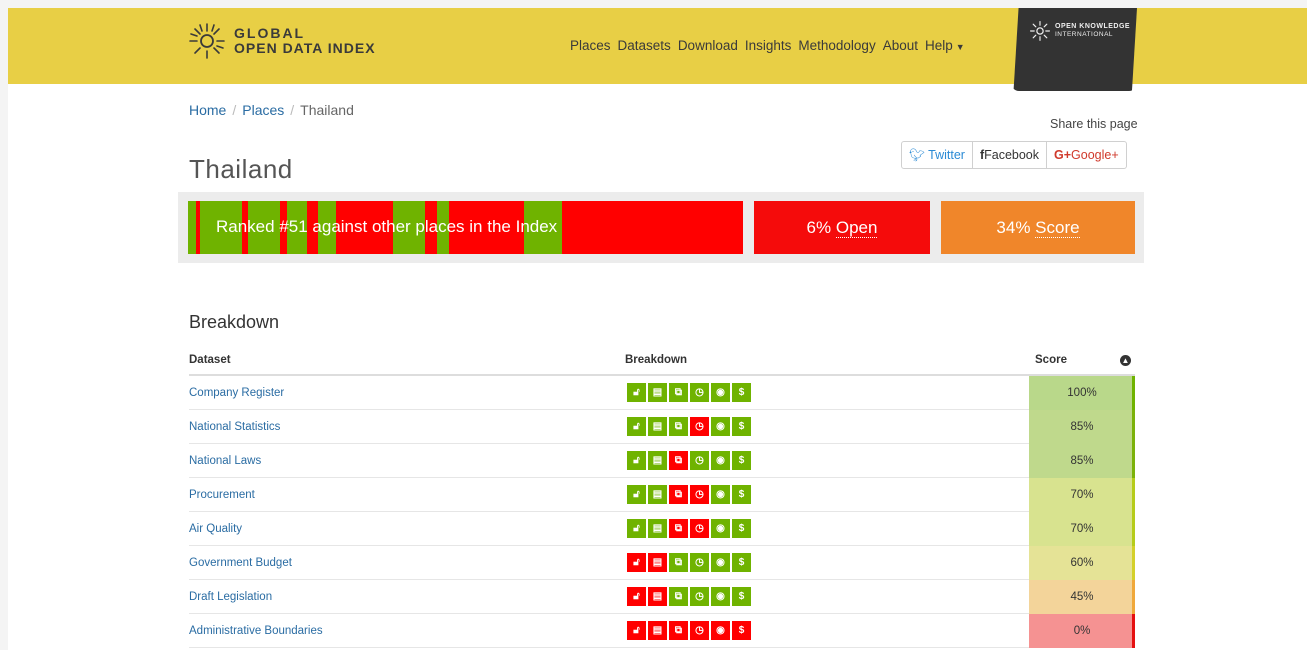 The width and height of the screenshot is (1307, 650). What do you see at coordinates (1093, 26) in the screenshot?
I see `okf-title: OPEN KNOWLEDGE` at bounding box center [1093, 26].